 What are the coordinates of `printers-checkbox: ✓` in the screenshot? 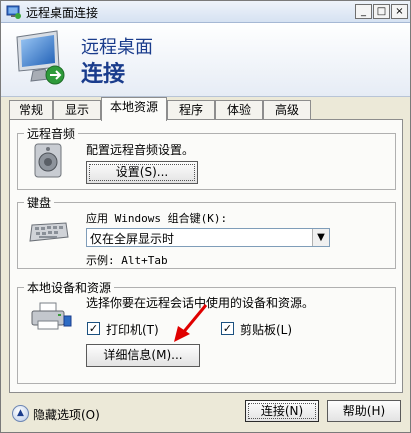 It's located at (93, 328).